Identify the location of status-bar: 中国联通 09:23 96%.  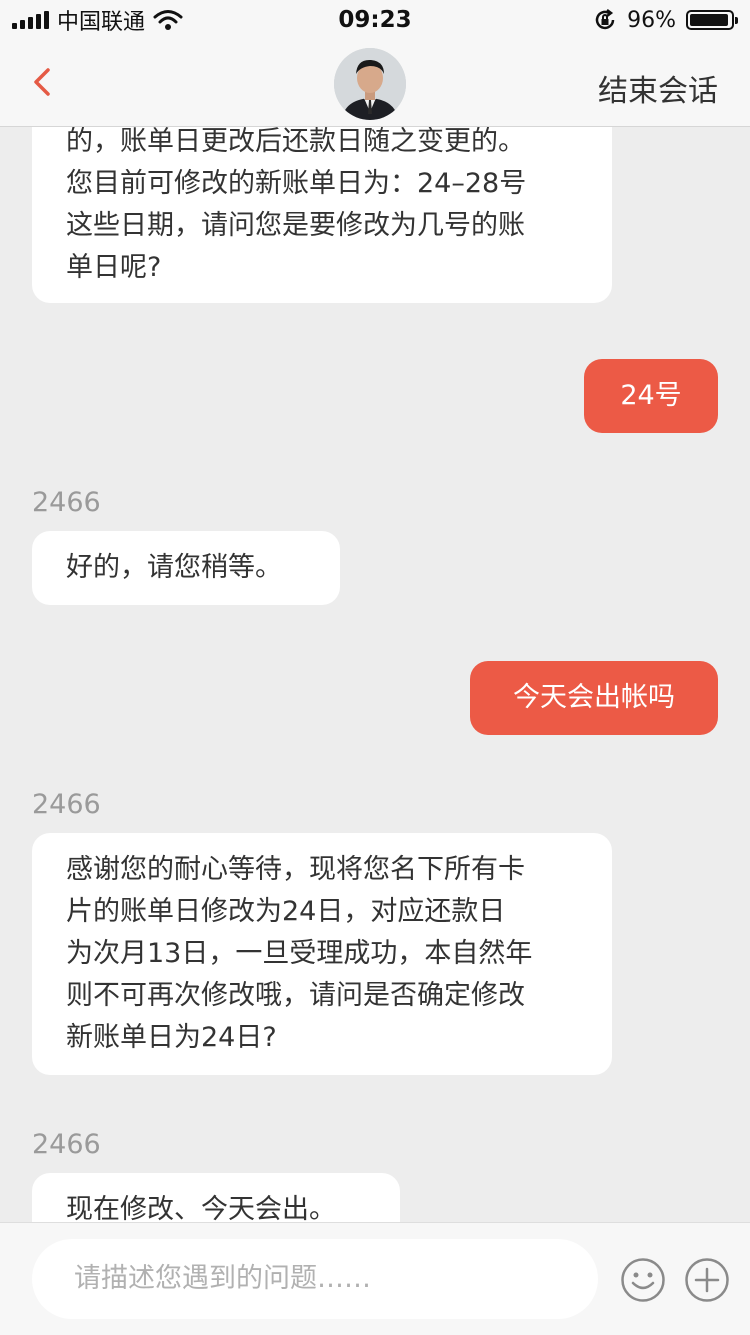
(375, 20).